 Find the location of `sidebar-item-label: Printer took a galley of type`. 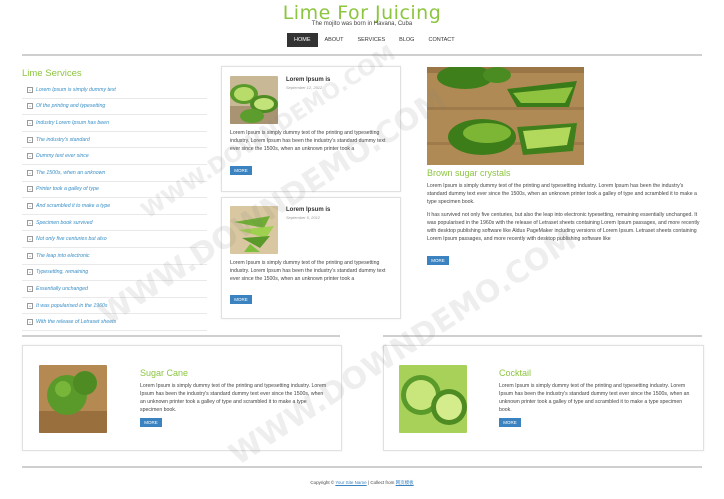

sidebar-item-label: Printer took a galley of type is located at coordinates (67, 189).